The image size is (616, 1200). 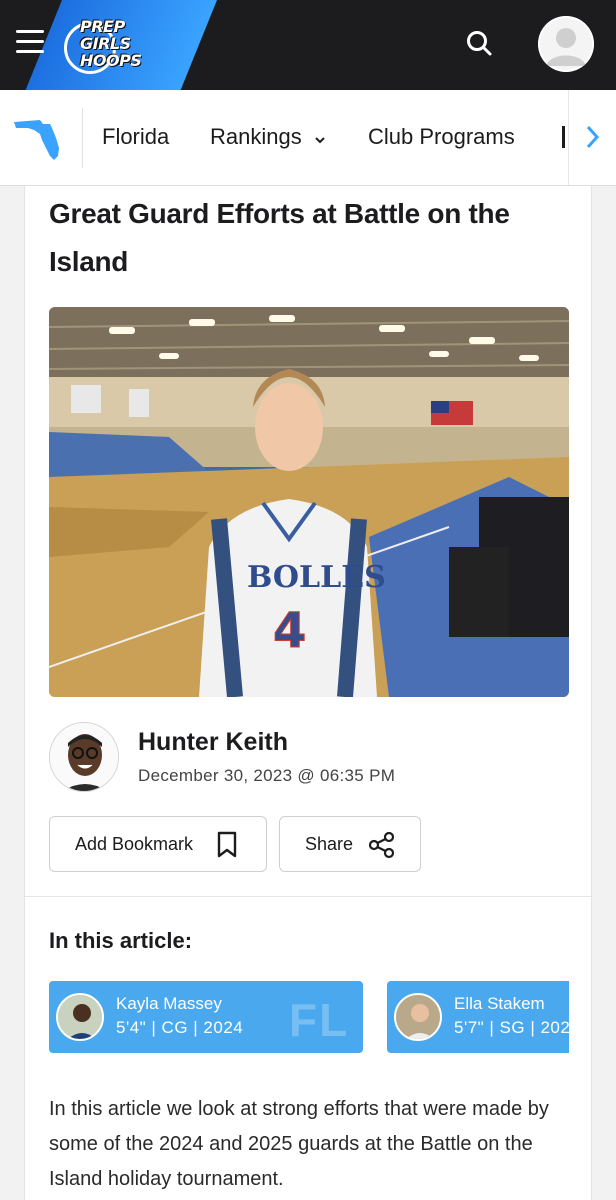 What do you see at coordinates (84, 757) in the screenshot?
I see `author-avatar` at bounding box center [84, 757].